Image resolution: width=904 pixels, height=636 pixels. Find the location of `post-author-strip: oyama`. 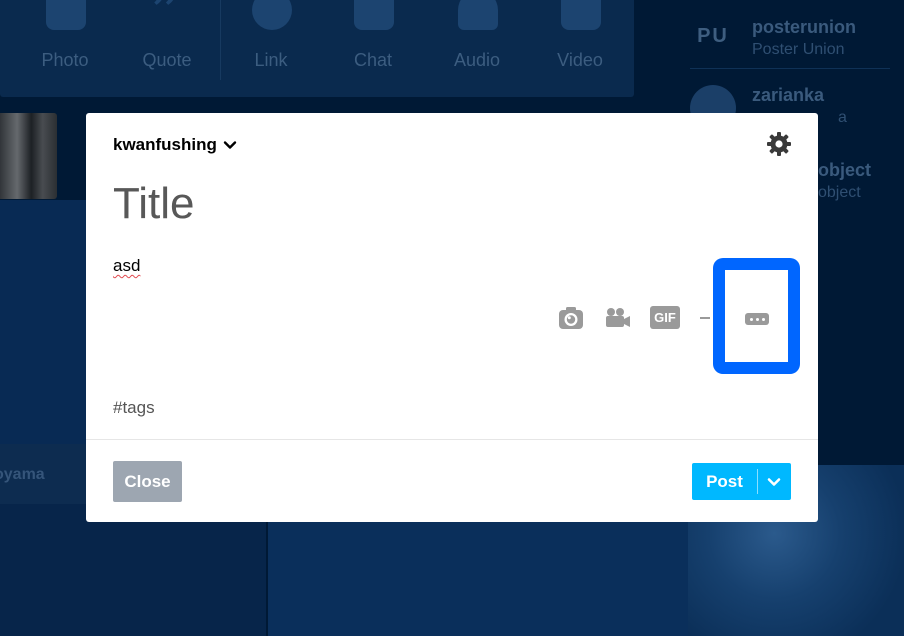

post-author-strip: oyama is located at coordinates (43, 474).